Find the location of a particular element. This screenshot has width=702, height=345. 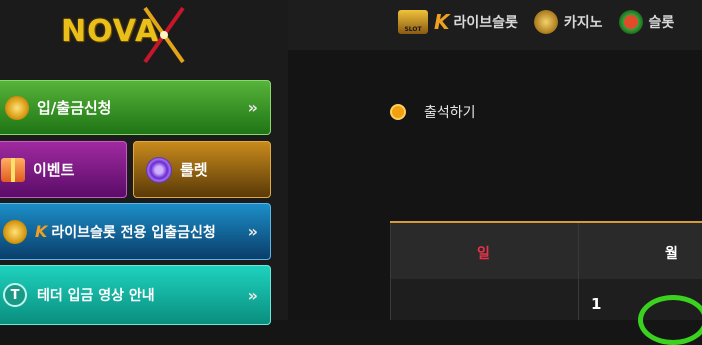

nav-slot: 슬롯 is located at coordinates (646, 22).